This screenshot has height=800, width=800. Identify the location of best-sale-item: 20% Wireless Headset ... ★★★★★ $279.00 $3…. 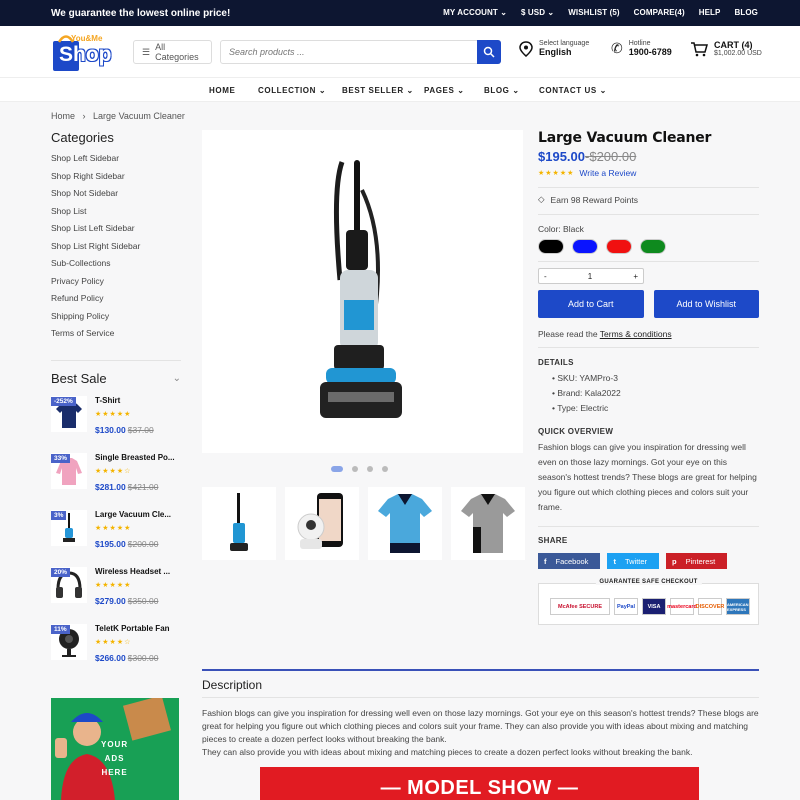
(116, 595).